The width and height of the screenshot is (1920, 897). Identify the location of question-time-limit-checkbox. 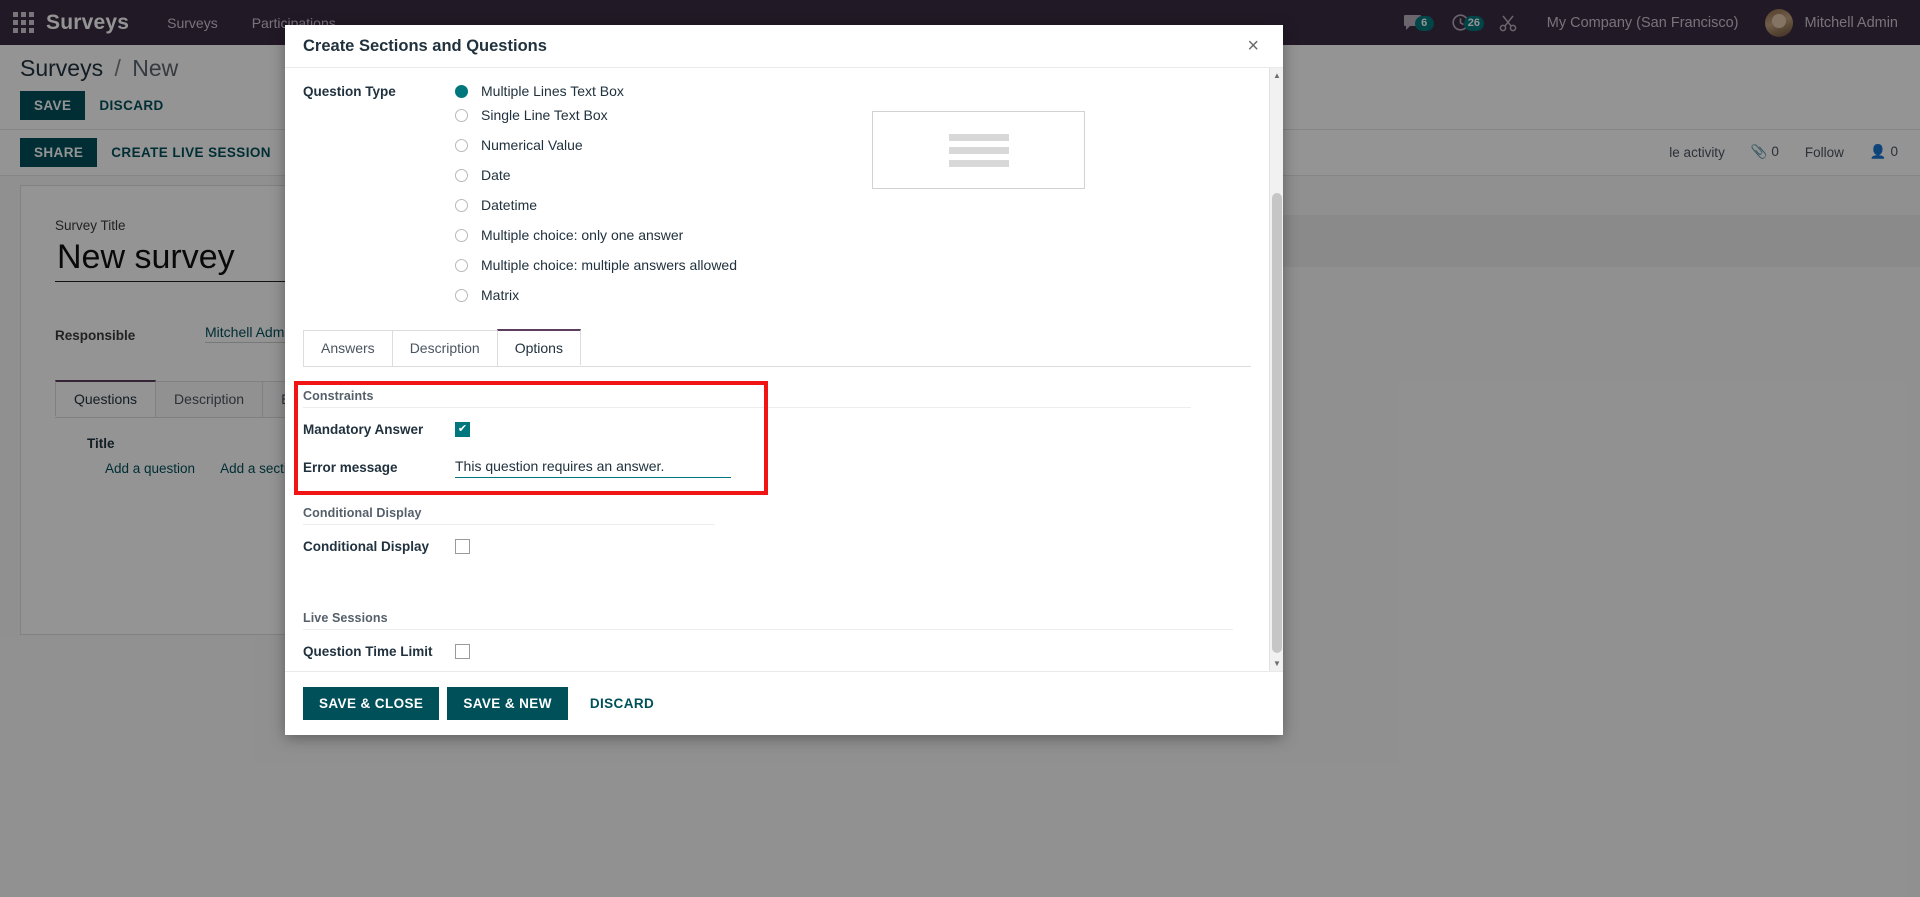
(462, 651).